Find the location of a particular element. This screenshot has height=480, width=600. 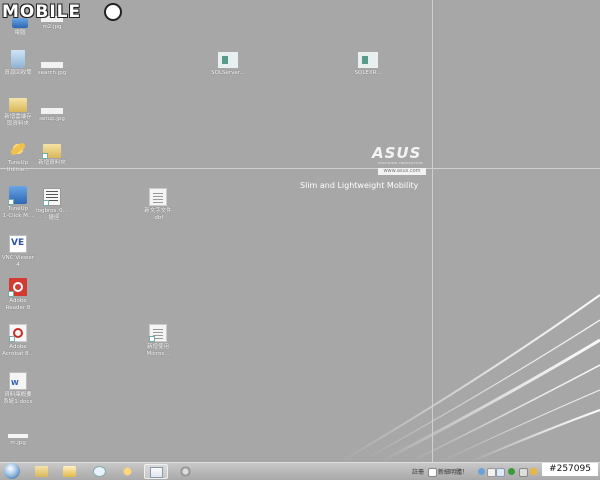

icon-label: setup.jpg is located at coordinates (52, 119).